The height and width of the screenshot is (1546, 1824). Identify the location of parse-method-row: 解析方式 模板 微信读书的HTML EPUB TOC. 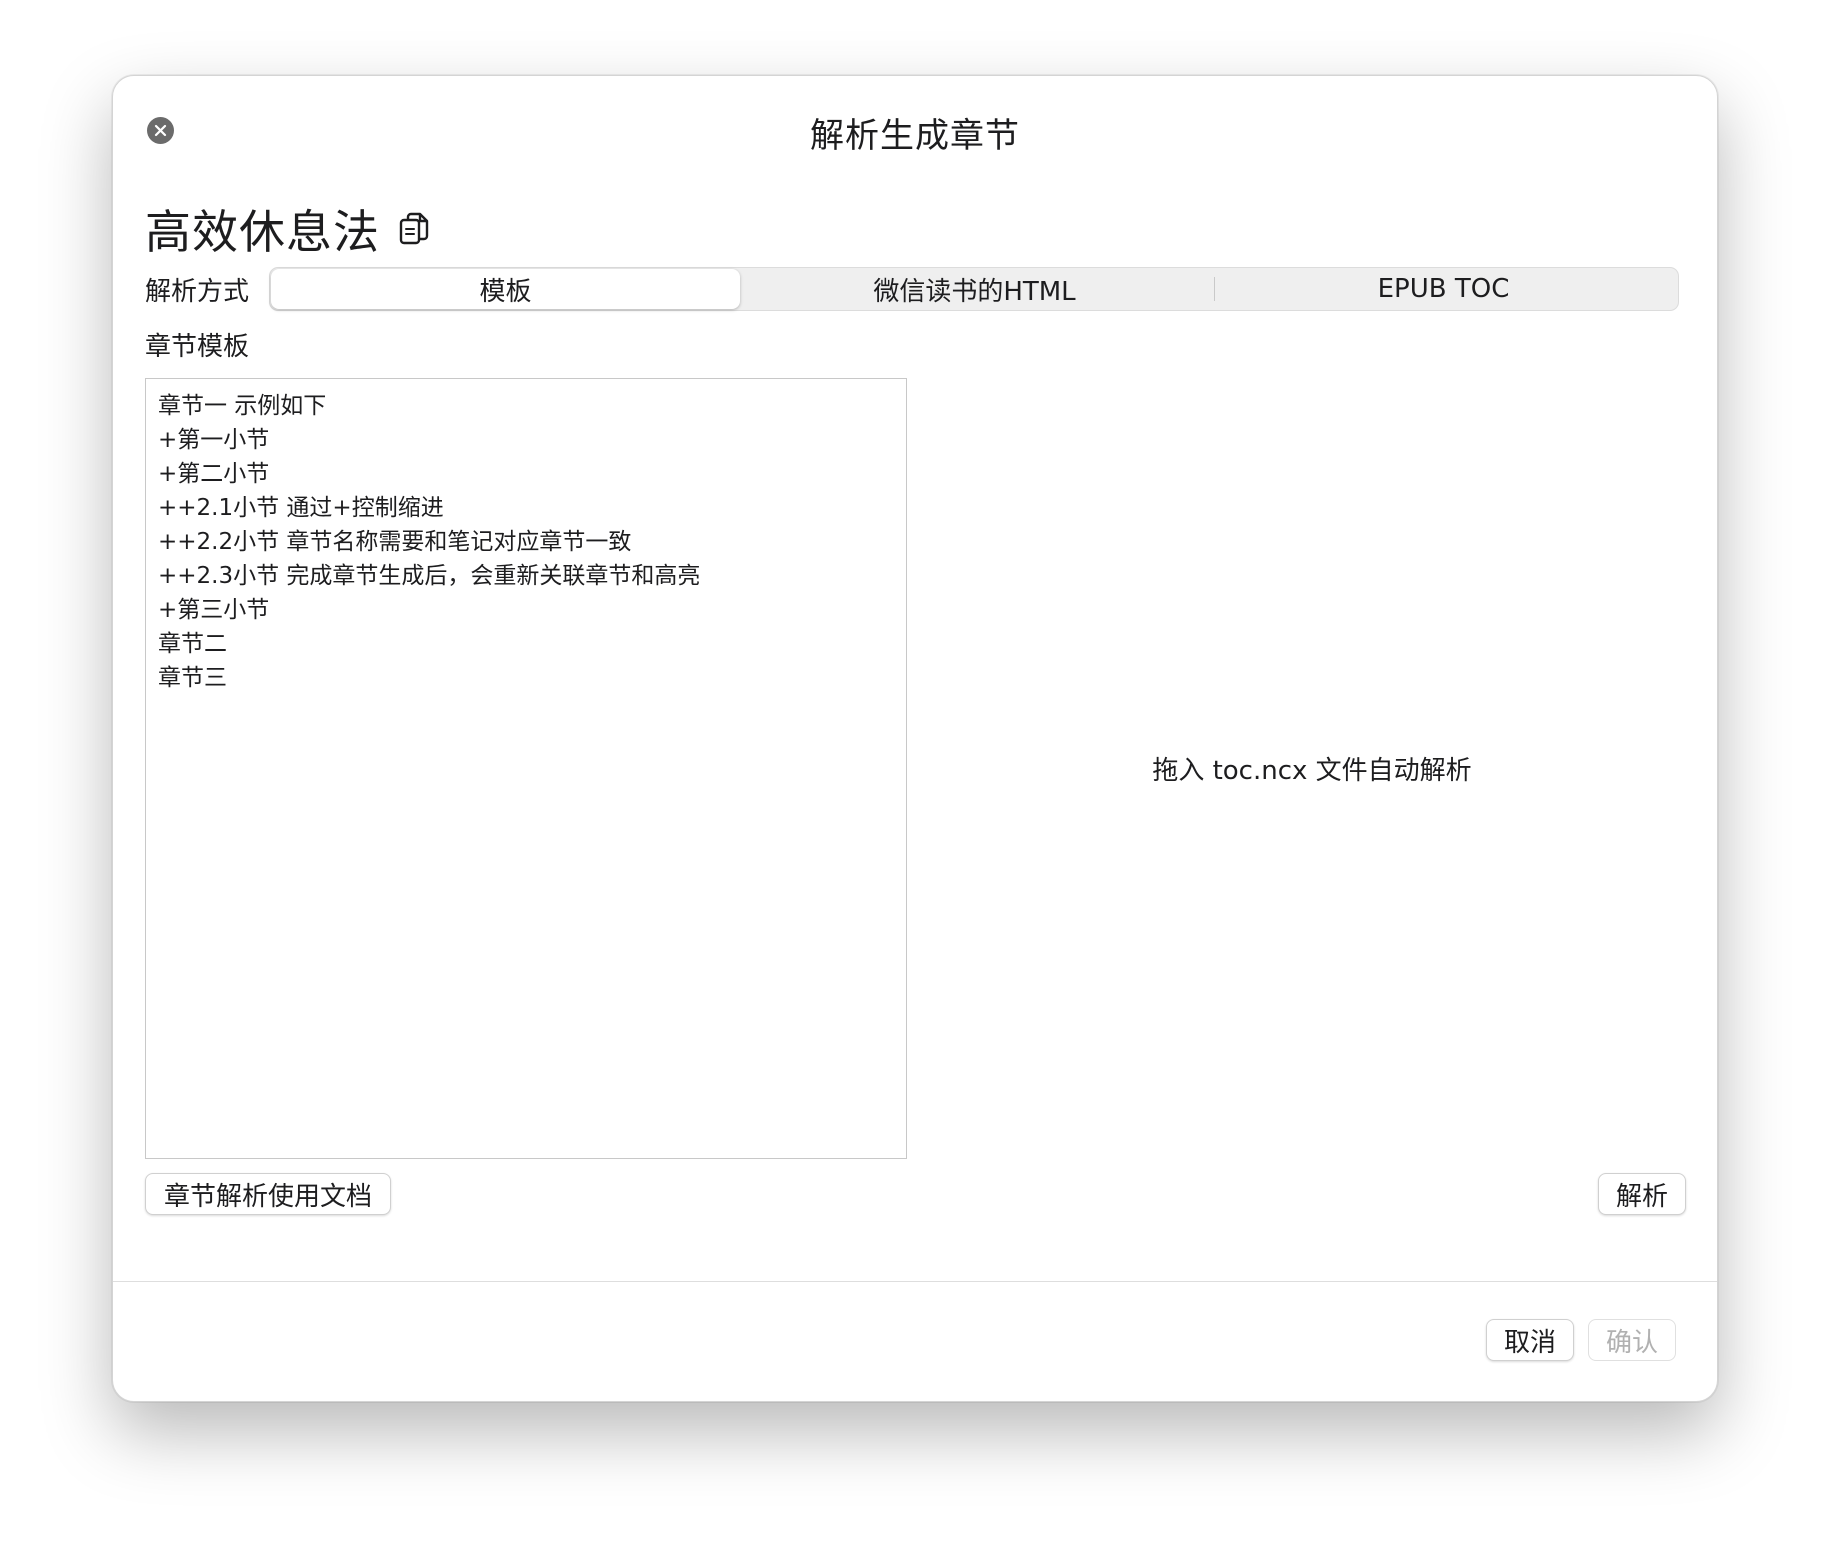
(912, 289).